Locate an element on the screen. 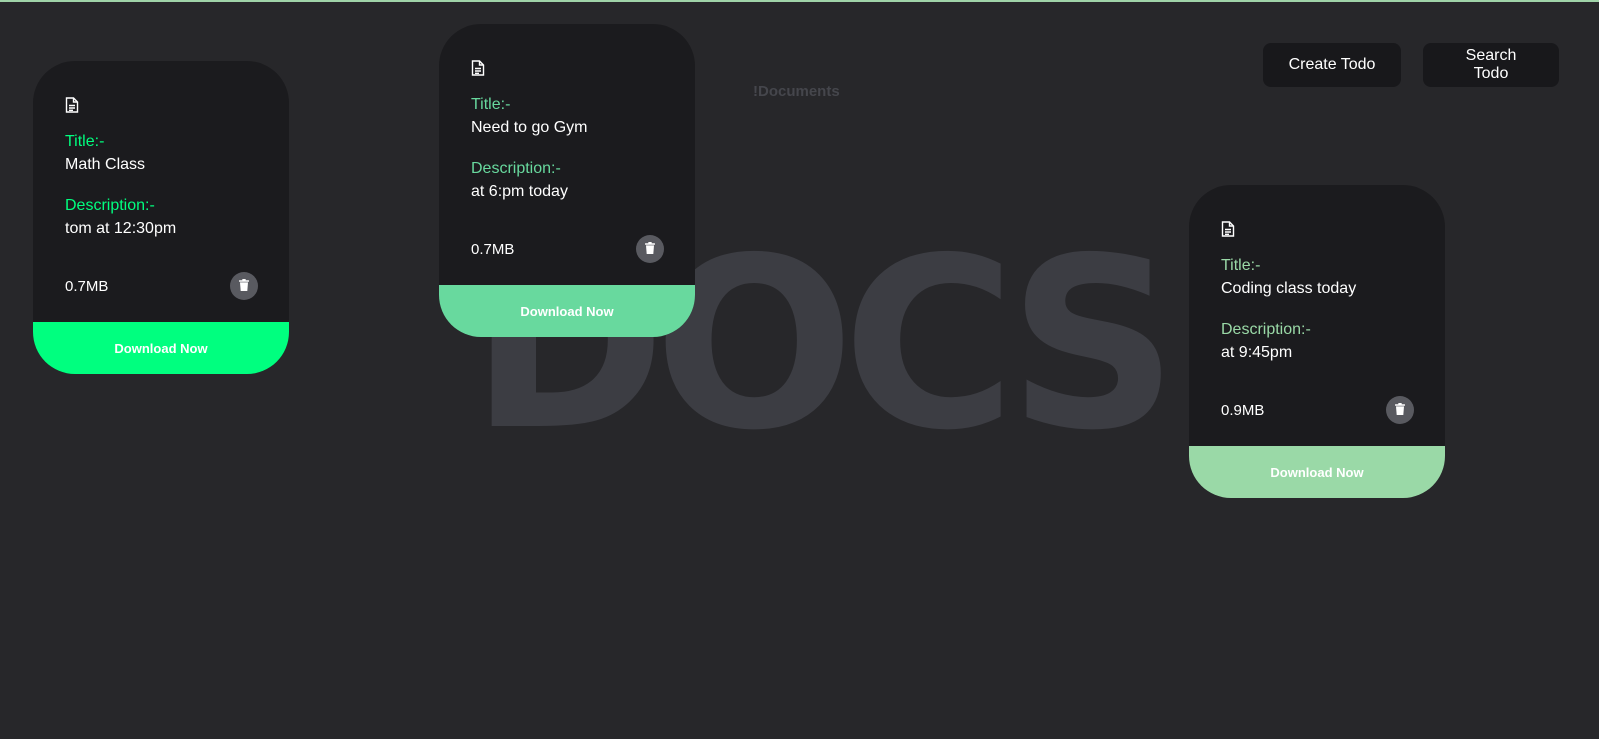 This screenshot has width=1599, height=739. search-todo-button: Search Todo is located at coordinates (1491, 65).